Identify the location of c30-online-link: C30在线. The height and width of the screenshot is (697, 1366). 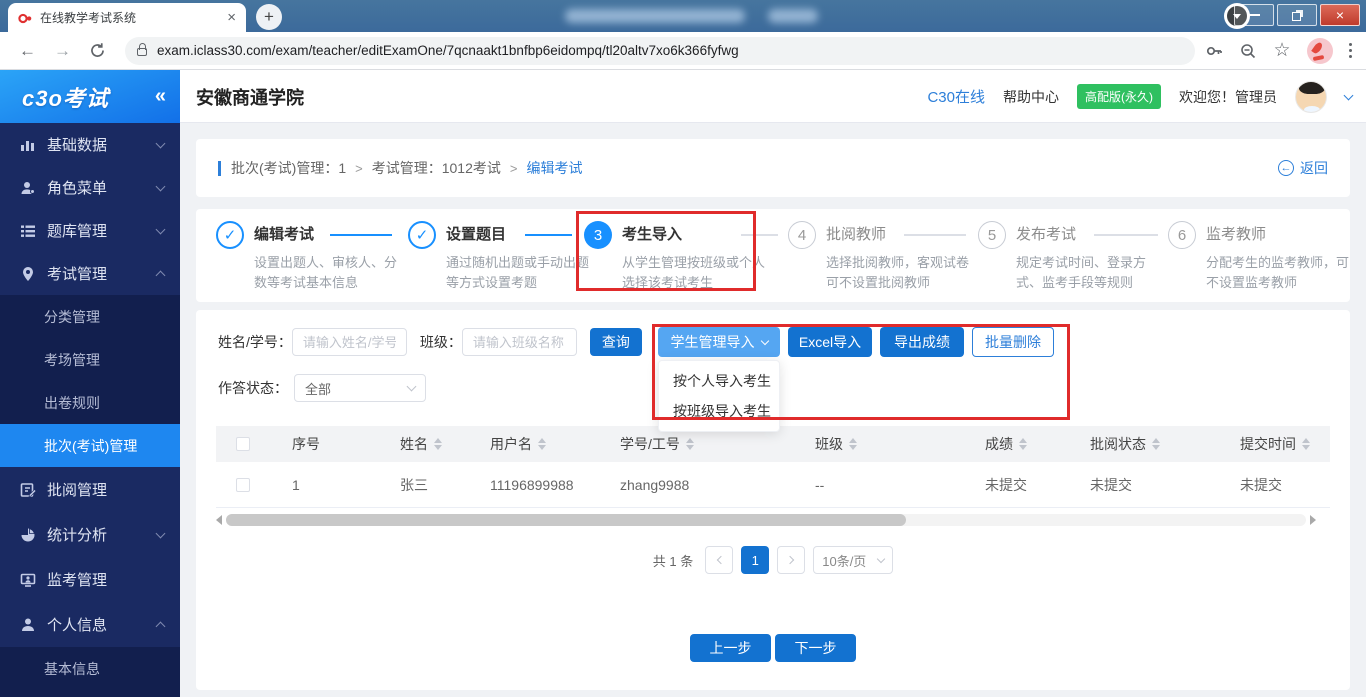
(956, 96).